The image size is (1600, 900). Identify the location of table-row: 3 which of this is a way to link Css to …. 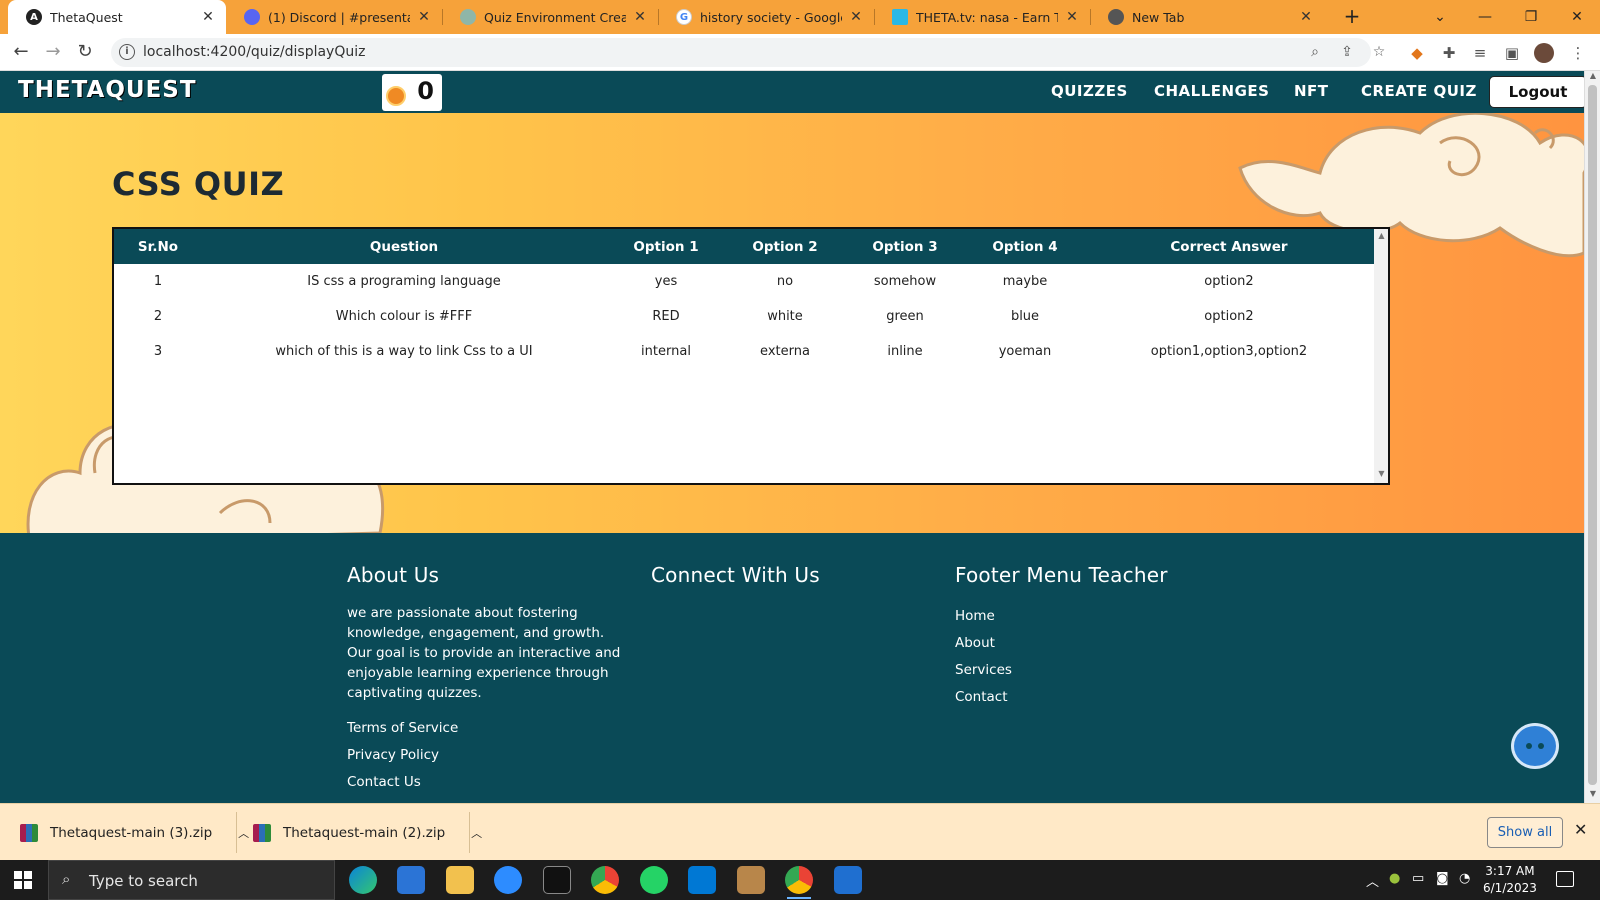
(744, 351).